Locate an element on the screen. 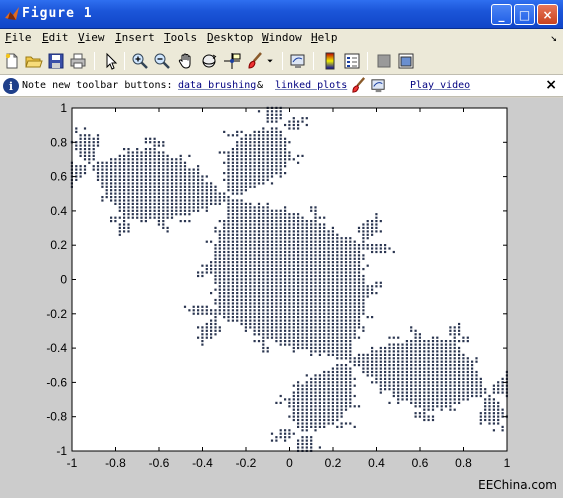 The width and height of the screenshot is (563, 498). info-close-icon: × is located at coordinates (551, 85).